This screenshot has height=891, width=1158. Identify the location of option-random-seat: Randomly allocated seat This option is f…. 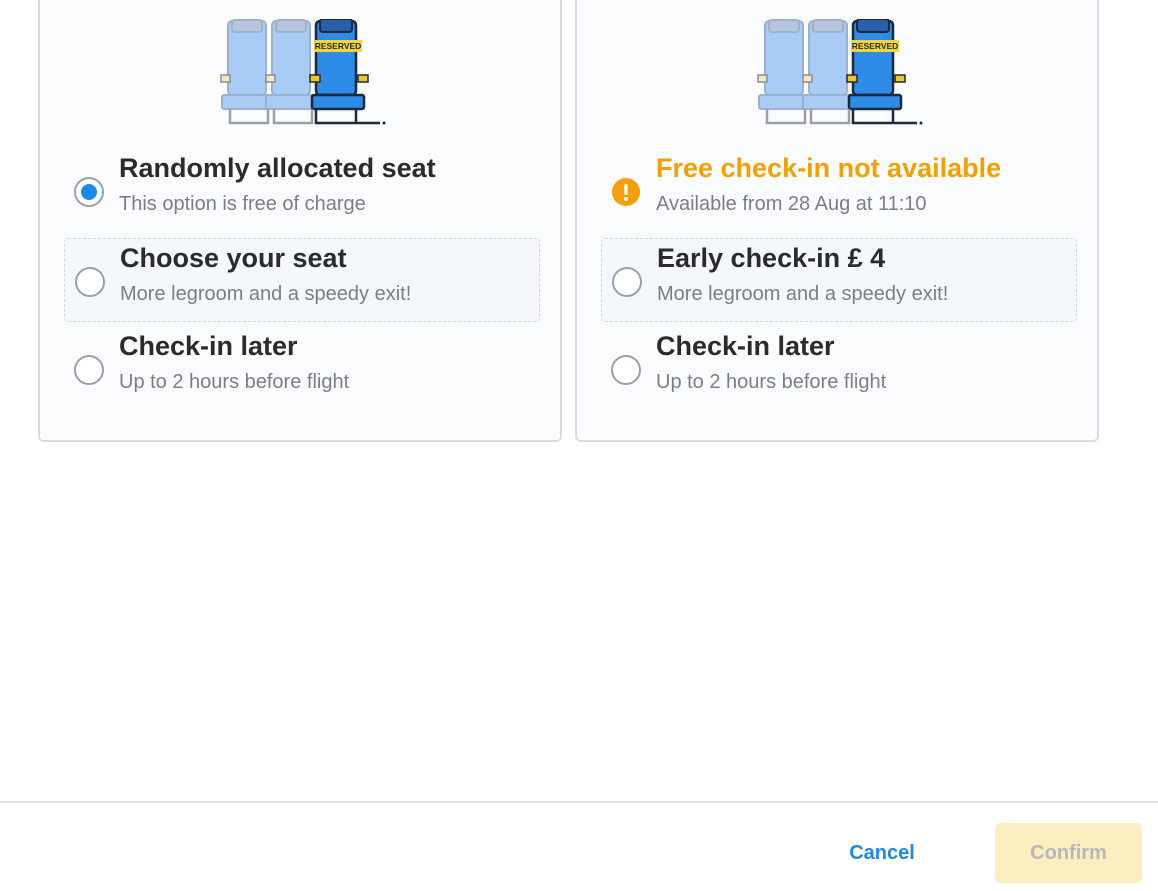
(302, 191).